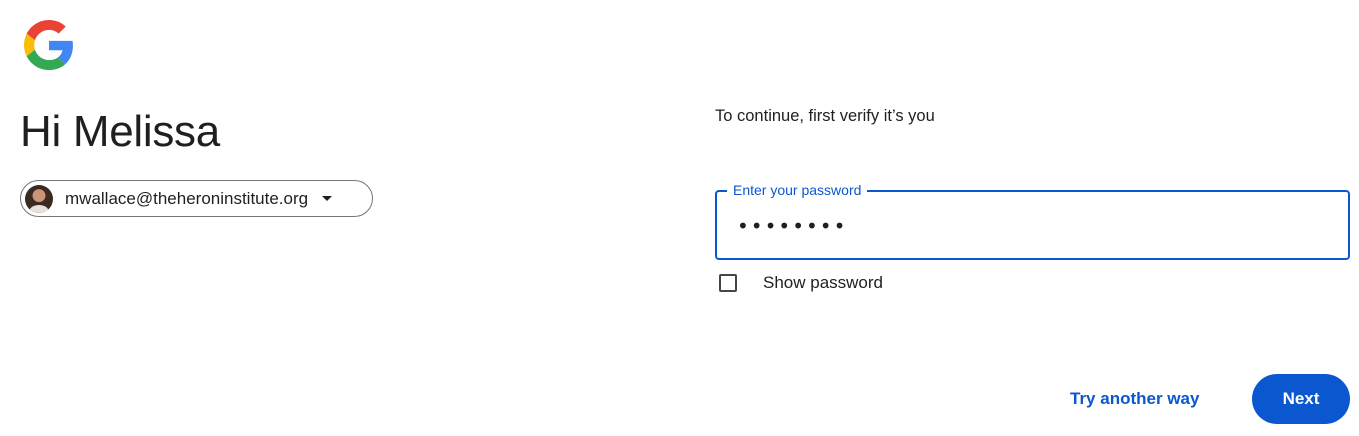 This screenshot has width=1359, height=436. I want to click on greeting-title: Hi Melissa, so click(120, 131).